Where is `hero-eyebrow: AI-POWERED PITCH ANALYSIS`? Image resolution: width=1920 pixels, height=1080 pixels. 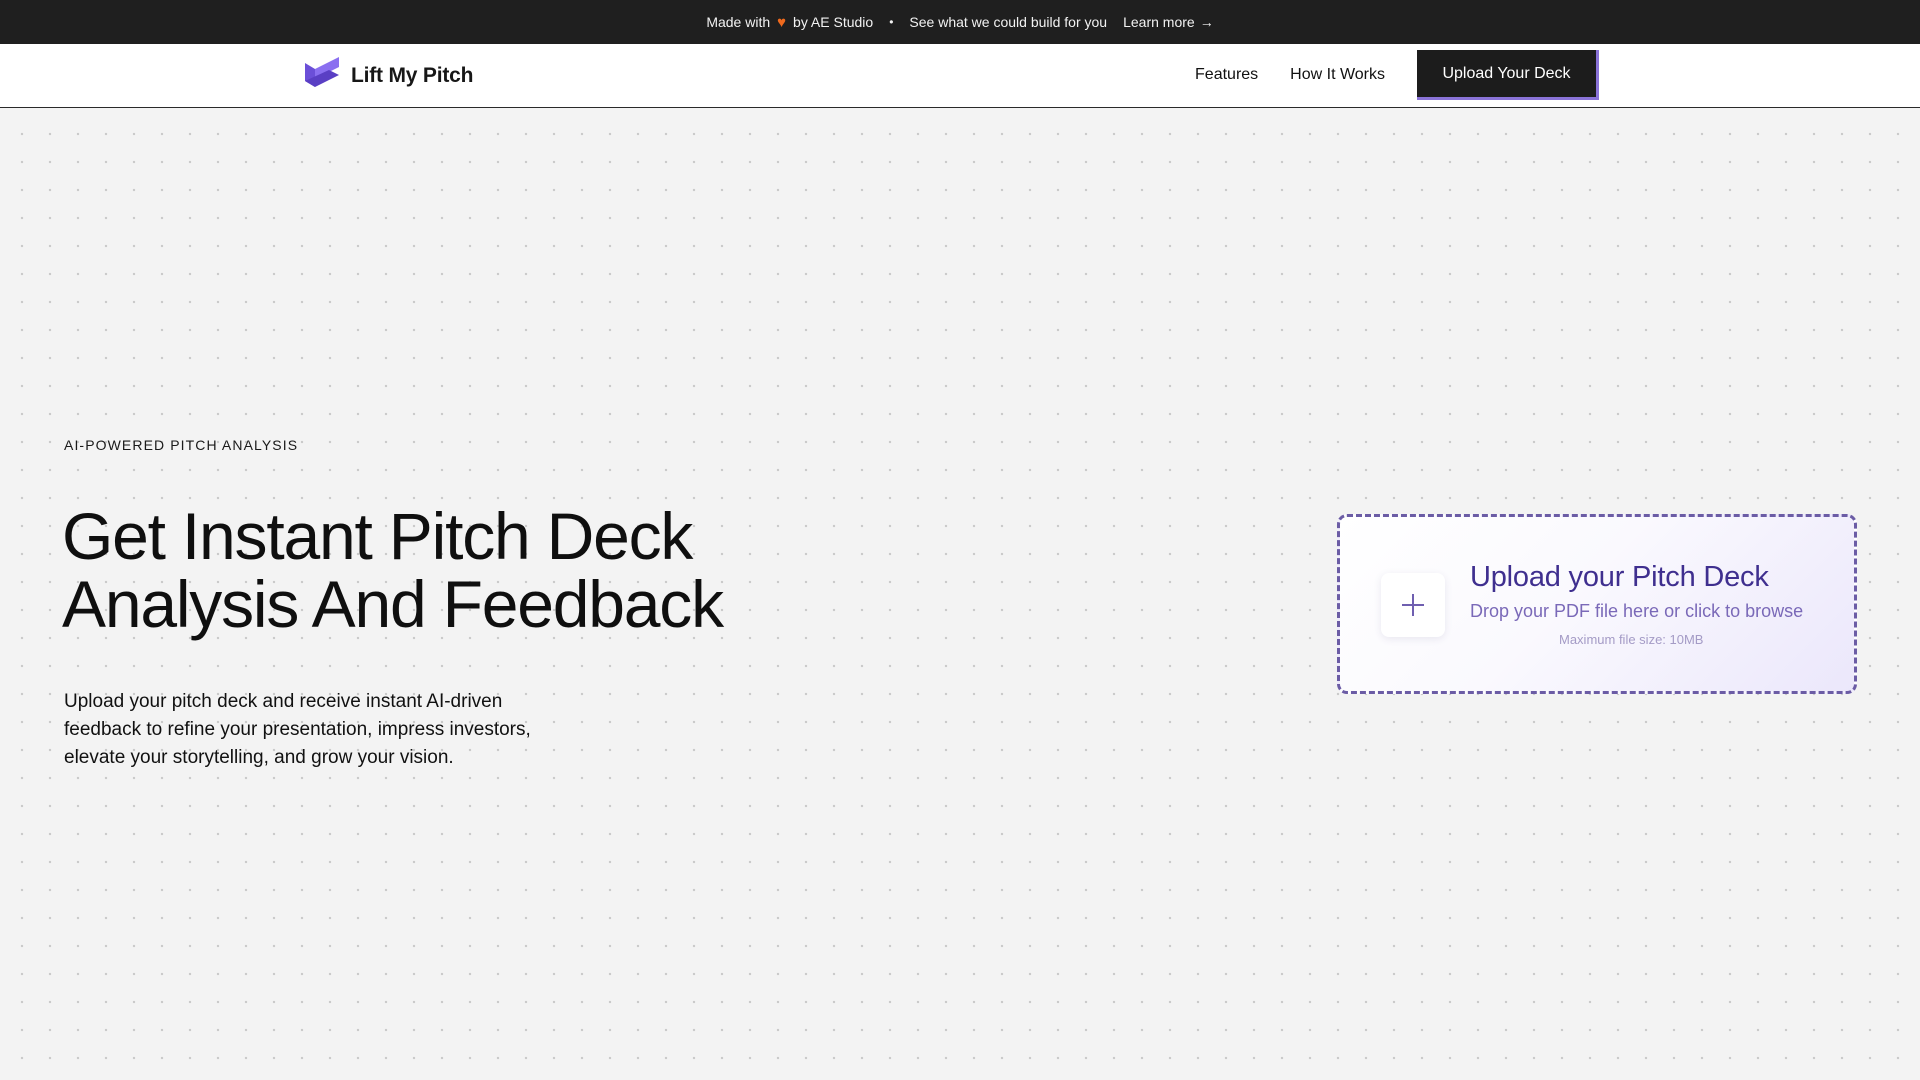
hero-eyebrow: AI-POWERED PITCH ANALYSIS is located at coordinates (181, 445).